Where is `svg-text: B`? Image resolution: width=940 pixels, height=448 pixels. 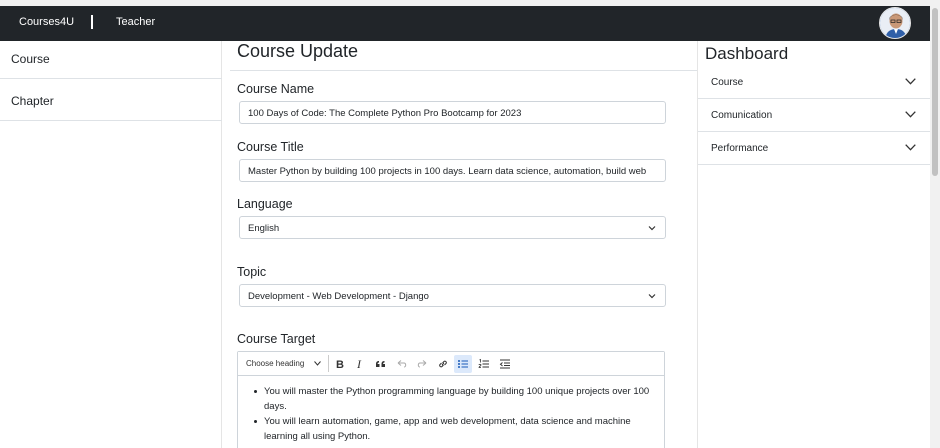
svg-text: B is located at coordinates (340, 364).